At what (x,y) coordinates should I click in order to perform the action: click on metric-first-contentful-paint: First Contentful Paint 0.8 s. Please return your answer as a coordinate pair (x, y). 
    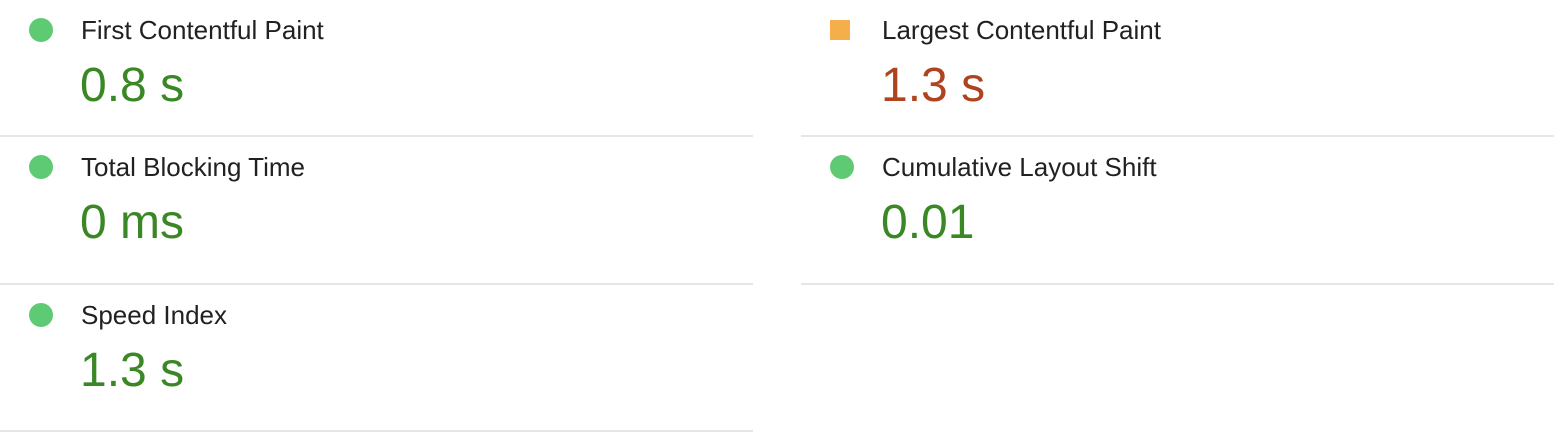
    Looking at the image, I should click on (376, 68).